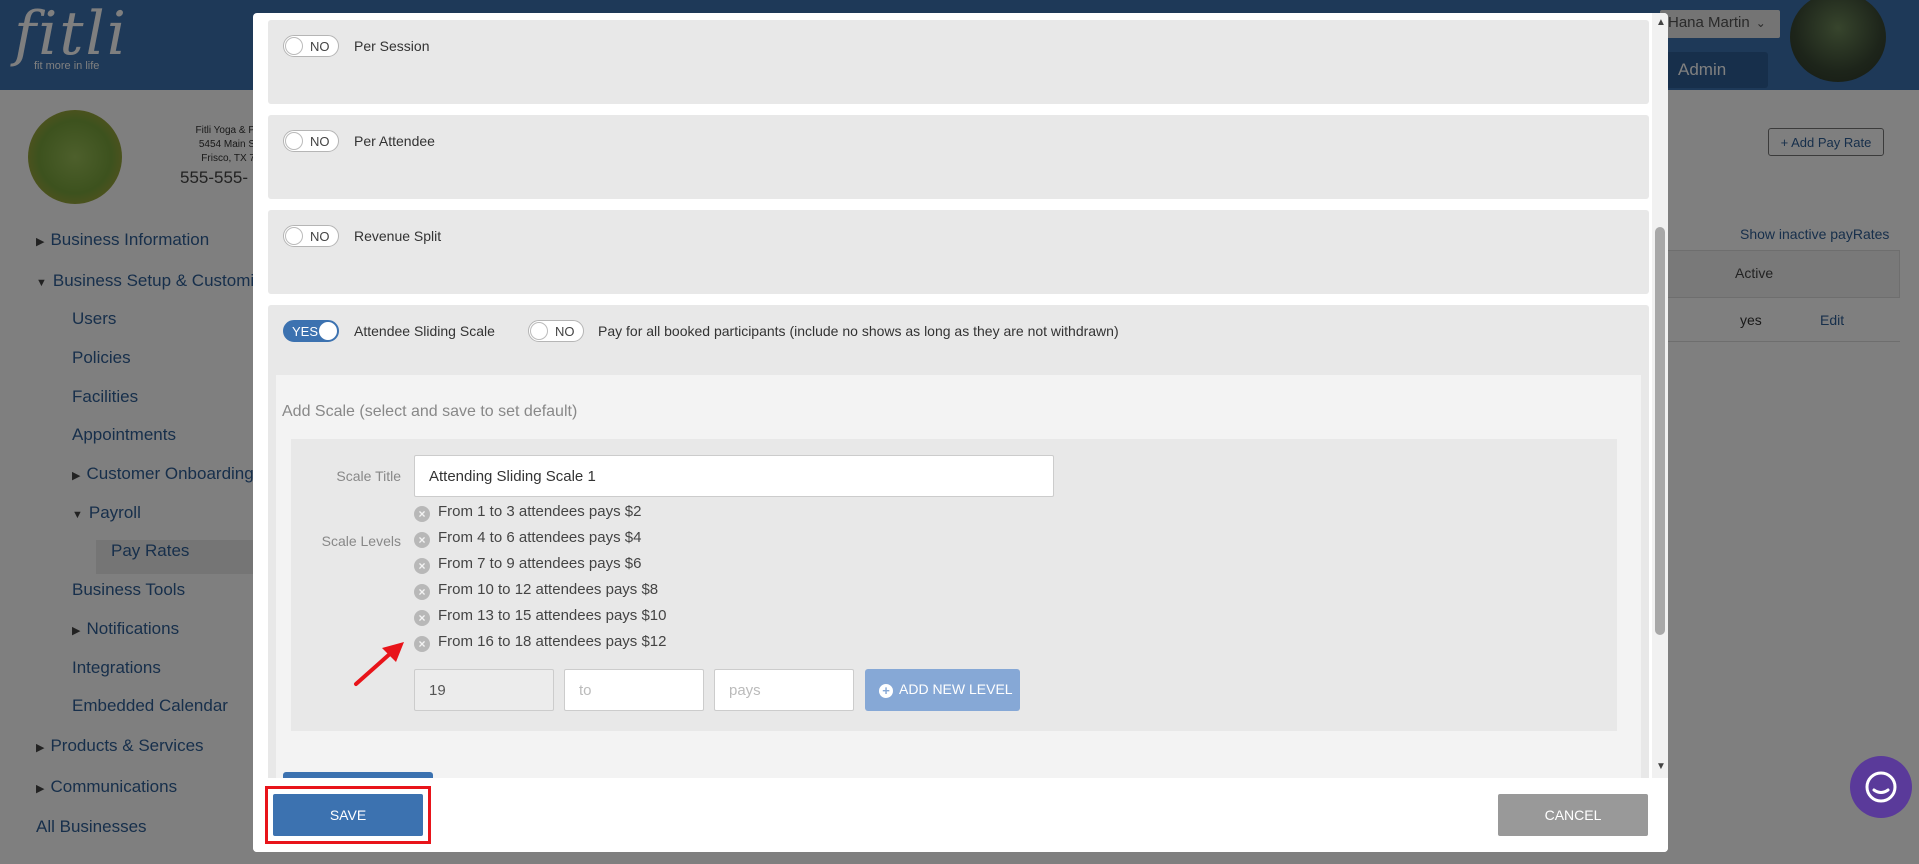 The image size is (1919, 864). I want to click on scale-level-item: × From 10 to 12 attendees pays $8, so click(536, 592).